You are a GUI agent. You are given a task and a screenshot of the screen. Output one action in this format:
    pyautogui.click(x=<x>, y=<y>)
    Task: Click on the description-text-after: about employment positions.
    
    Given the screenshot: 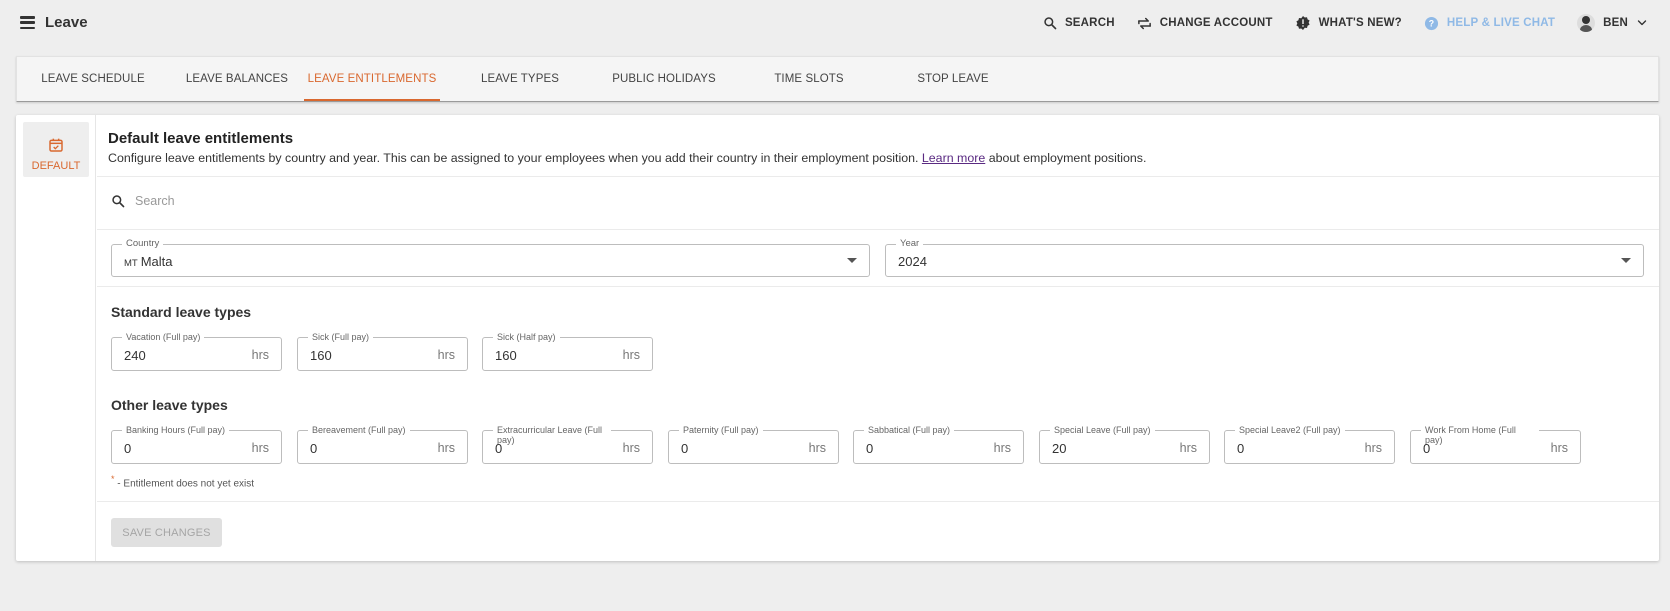 What is the action you would take?
    pyautogui.click(x=1067, y=158)
    